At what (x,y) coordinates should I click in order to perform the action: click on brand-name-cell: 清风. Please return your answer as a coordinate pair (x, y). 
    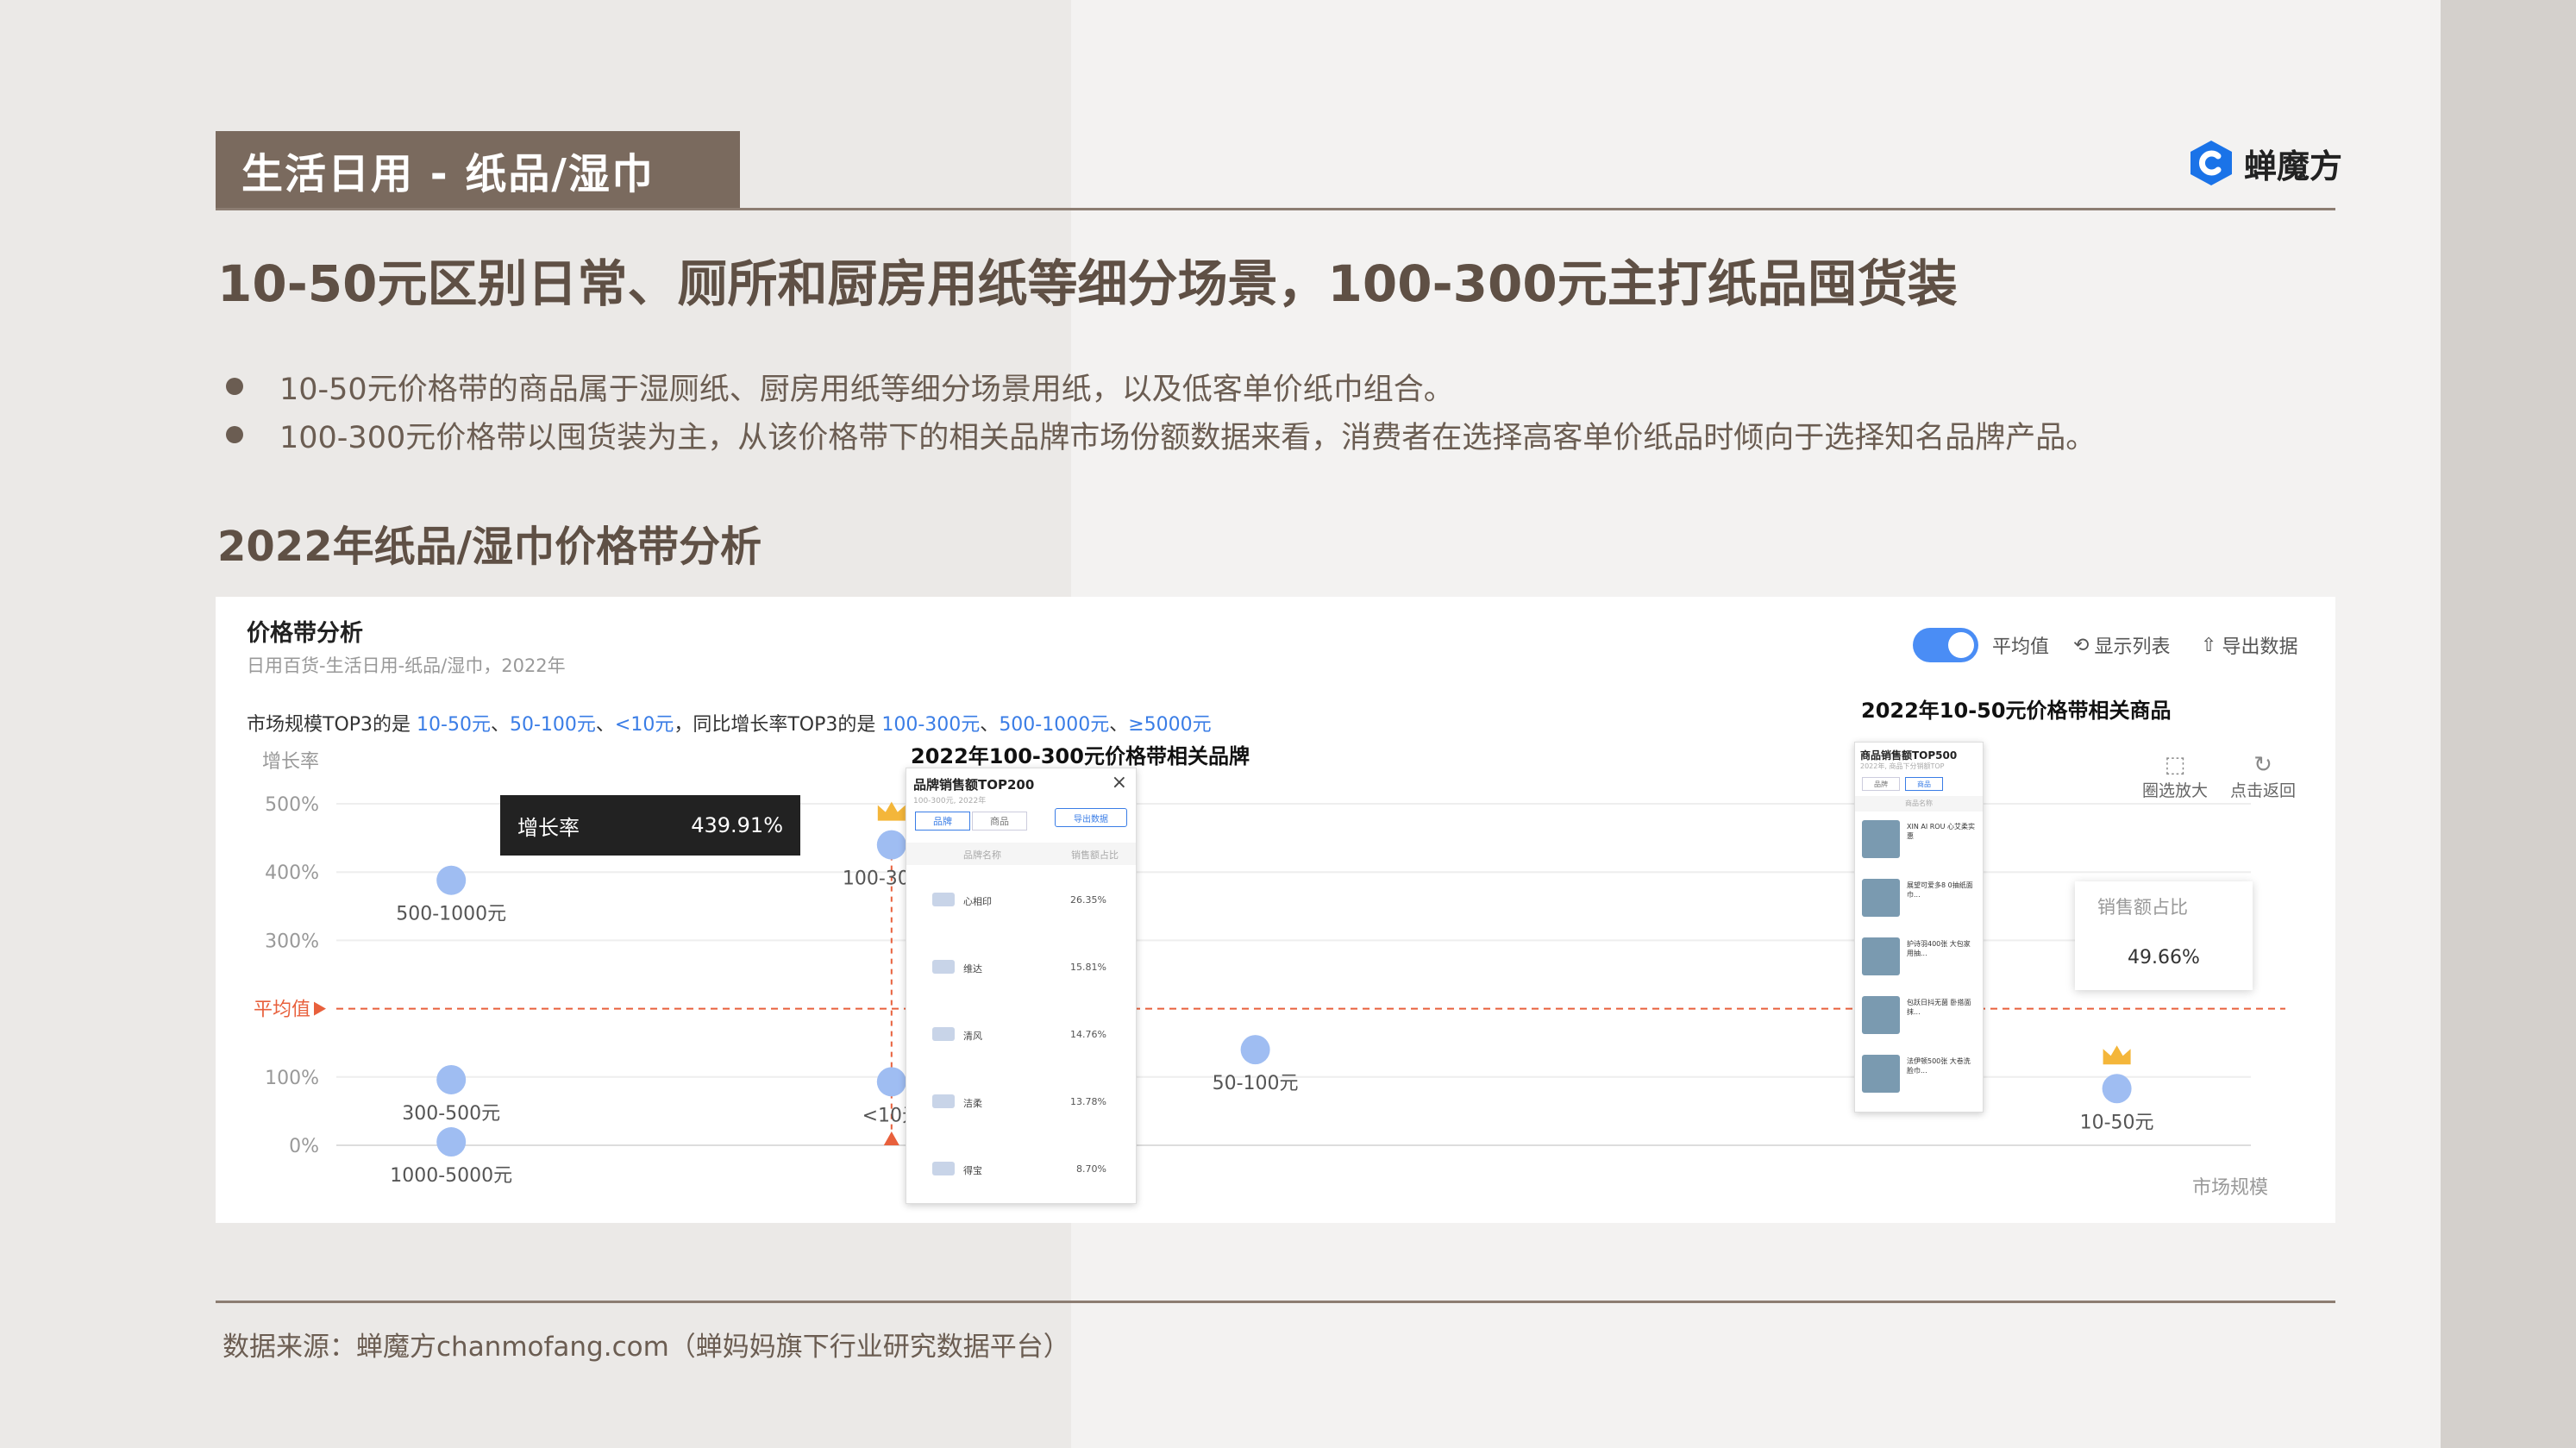
    Looking at the image, I should click on (972, 1036).